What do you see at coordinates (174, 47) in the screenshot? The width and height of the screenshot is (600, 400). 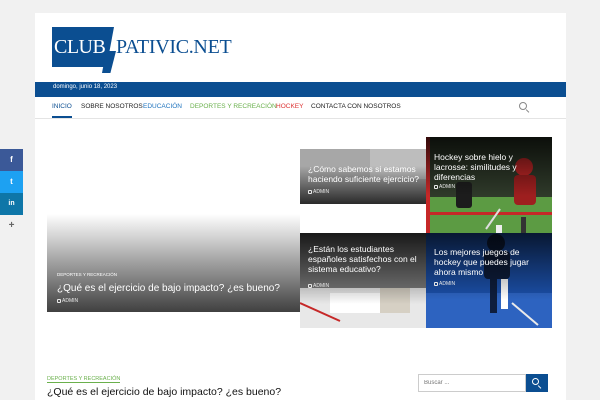 I see `logo-domain-text: PATIVIC.NET` at bounding box center [174, 47].